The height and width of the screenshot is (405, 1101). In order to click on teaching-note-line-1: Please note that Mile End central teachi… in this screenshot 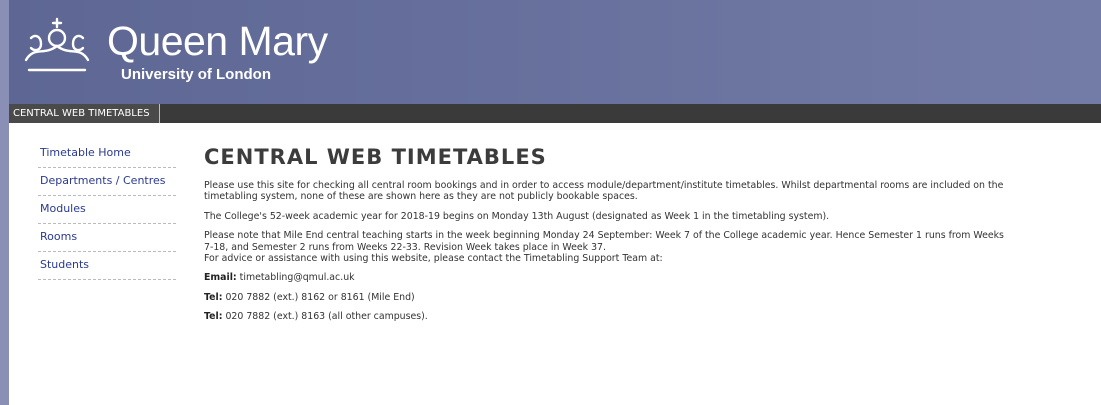, I will do `click(604, 236)`.